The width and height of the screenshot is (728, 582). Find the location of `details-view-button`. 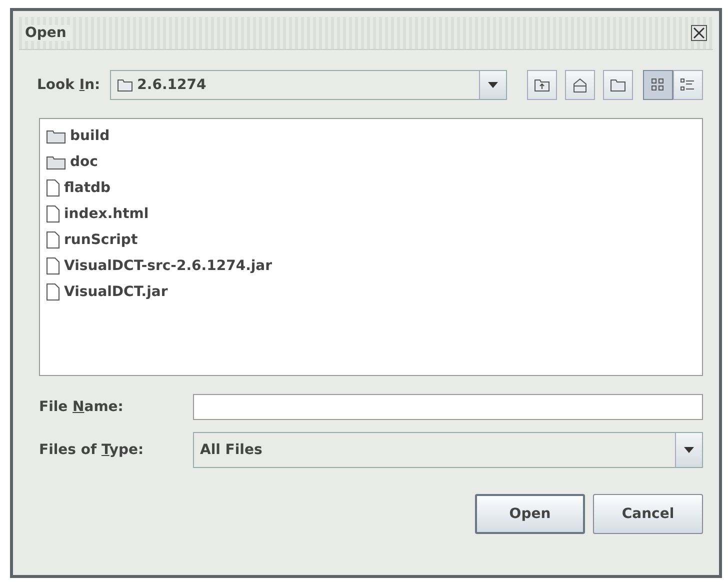

details-view-button is located at coordinates (688, 85).